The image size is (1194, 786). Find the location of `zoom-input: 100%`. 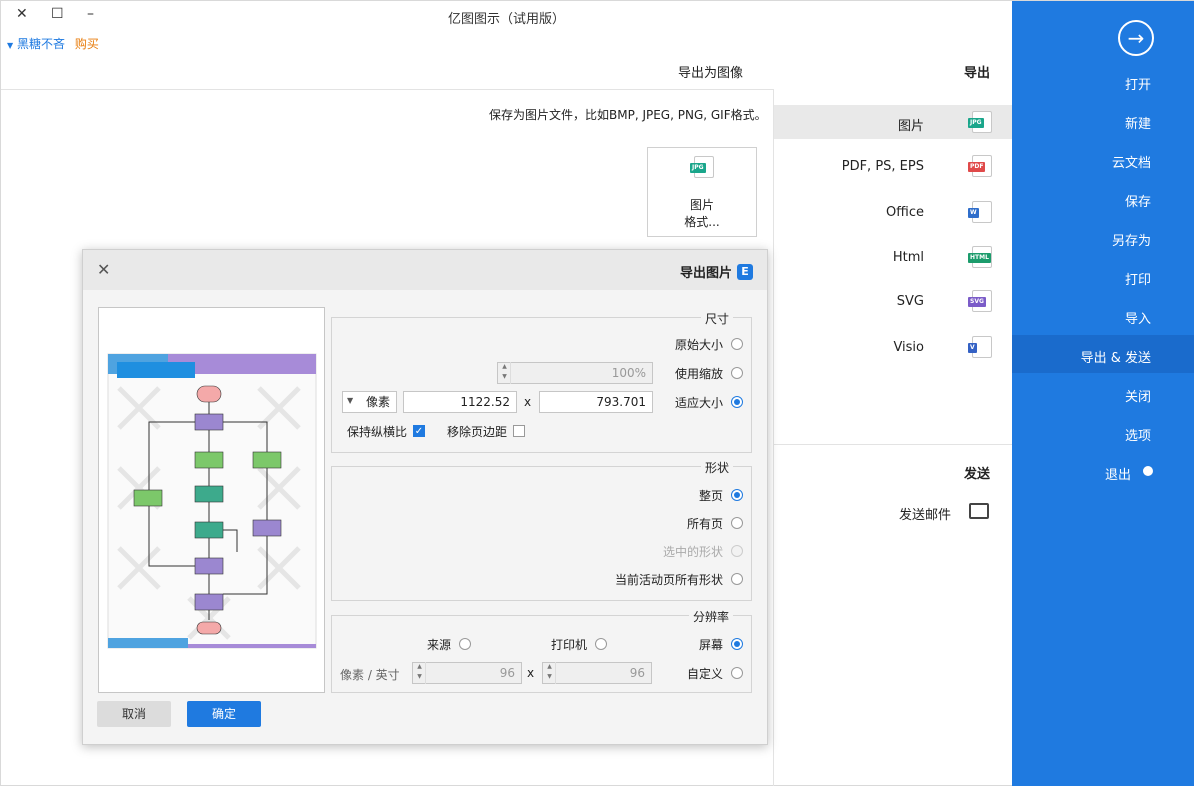

zoom-input: 100% is located at coordinates (575, 373).